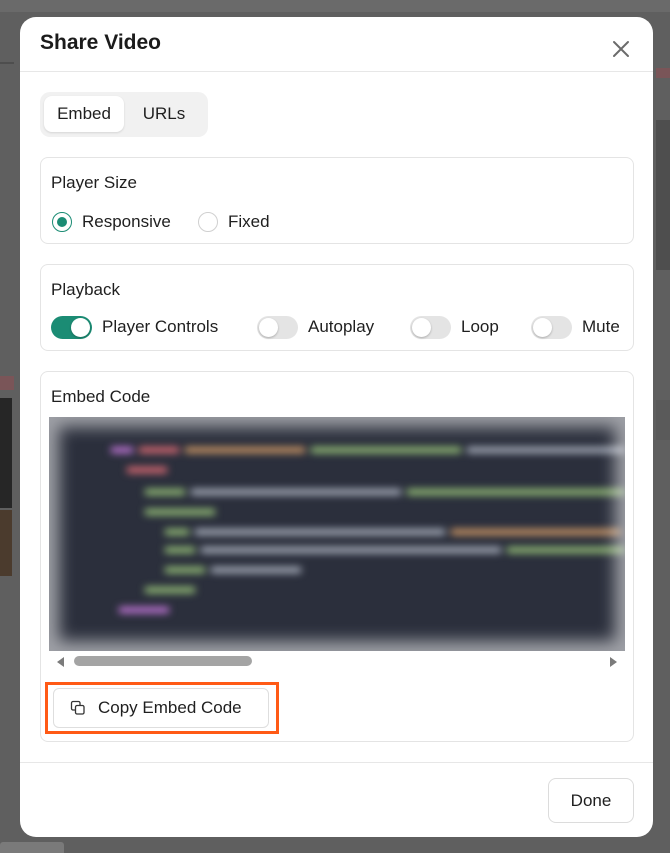 The height and width of the screenshot is (853, 670). What do you see at coordinates (85, 289) in the screenshot?
I see `playback-title: Playback` at bounding box center [85, 289].